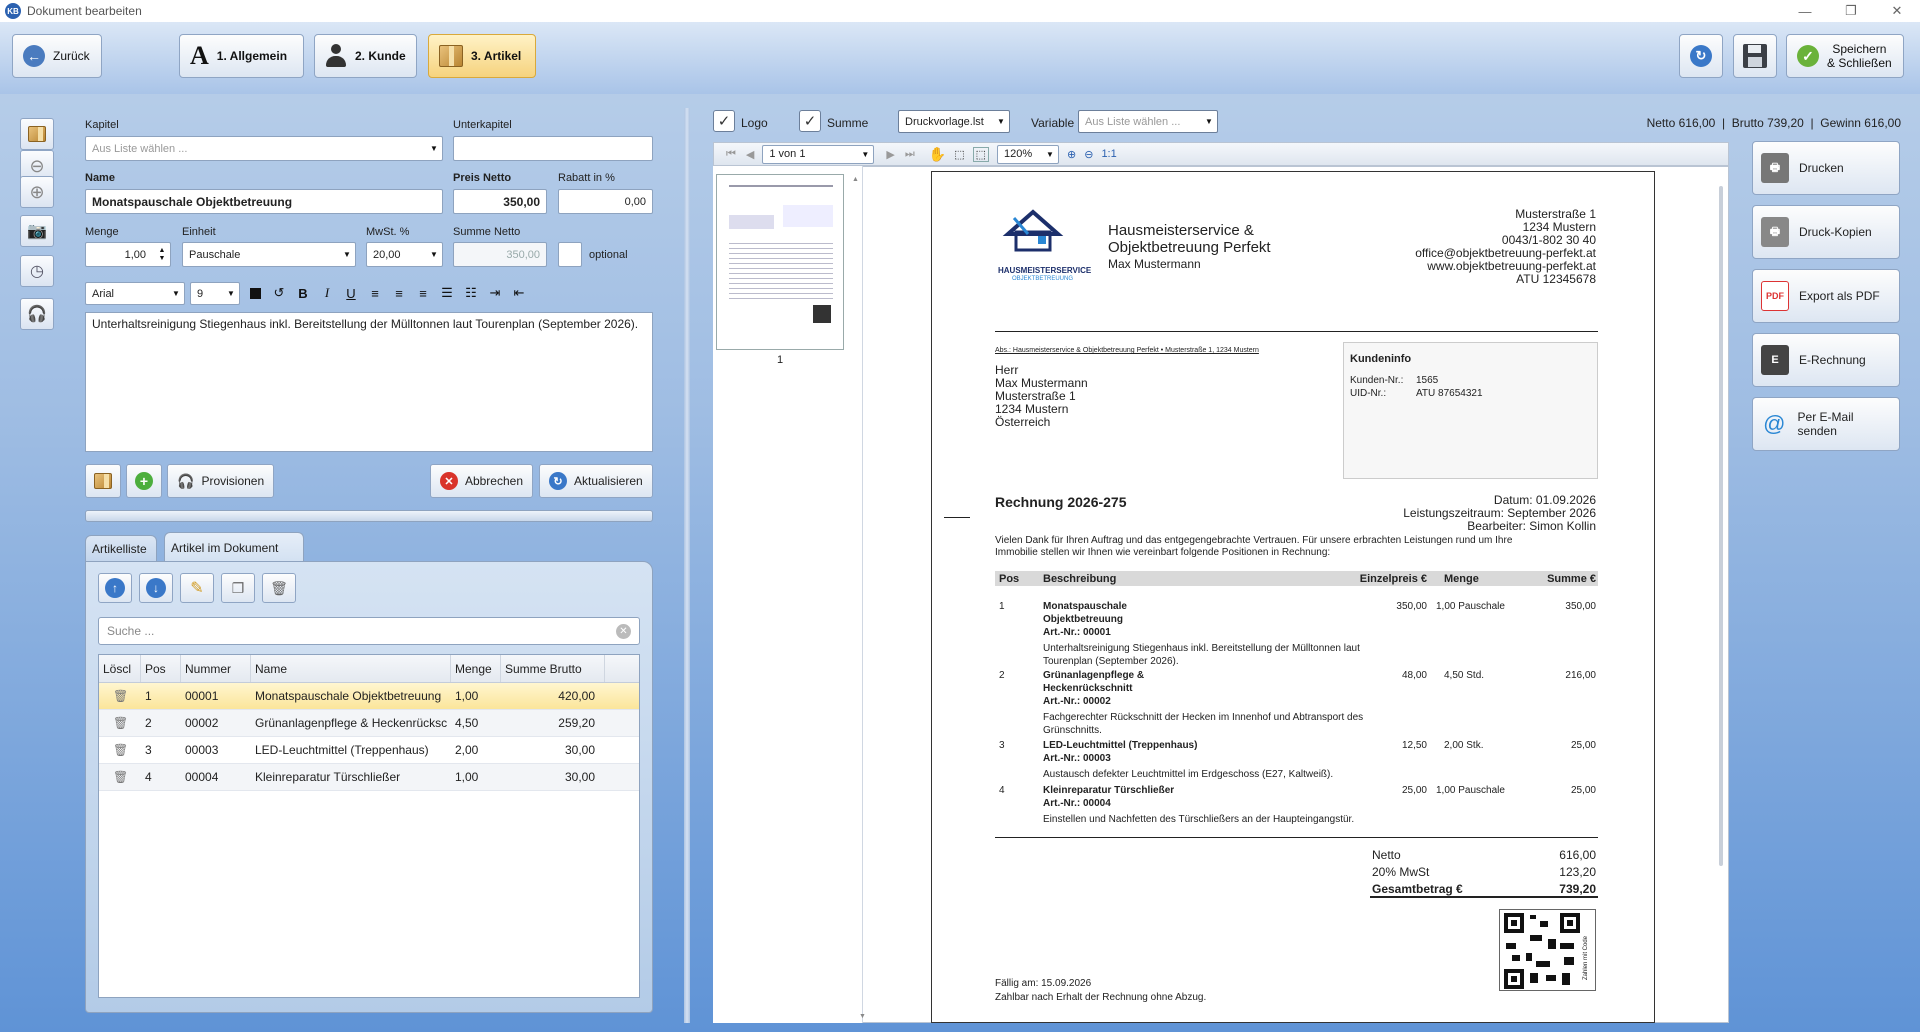  I want to click on row-summe: 259,20, so click(576, 723).